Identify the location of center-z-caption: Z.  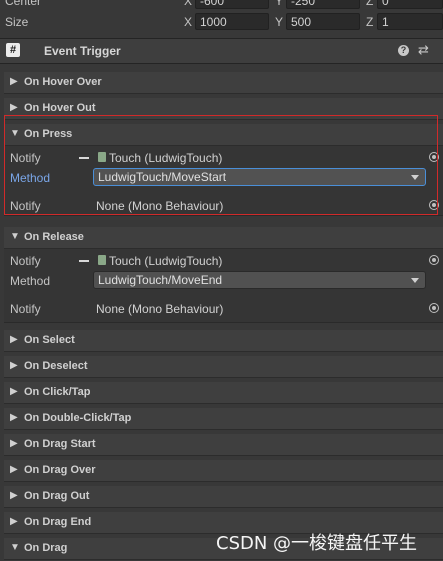
(370, 4).